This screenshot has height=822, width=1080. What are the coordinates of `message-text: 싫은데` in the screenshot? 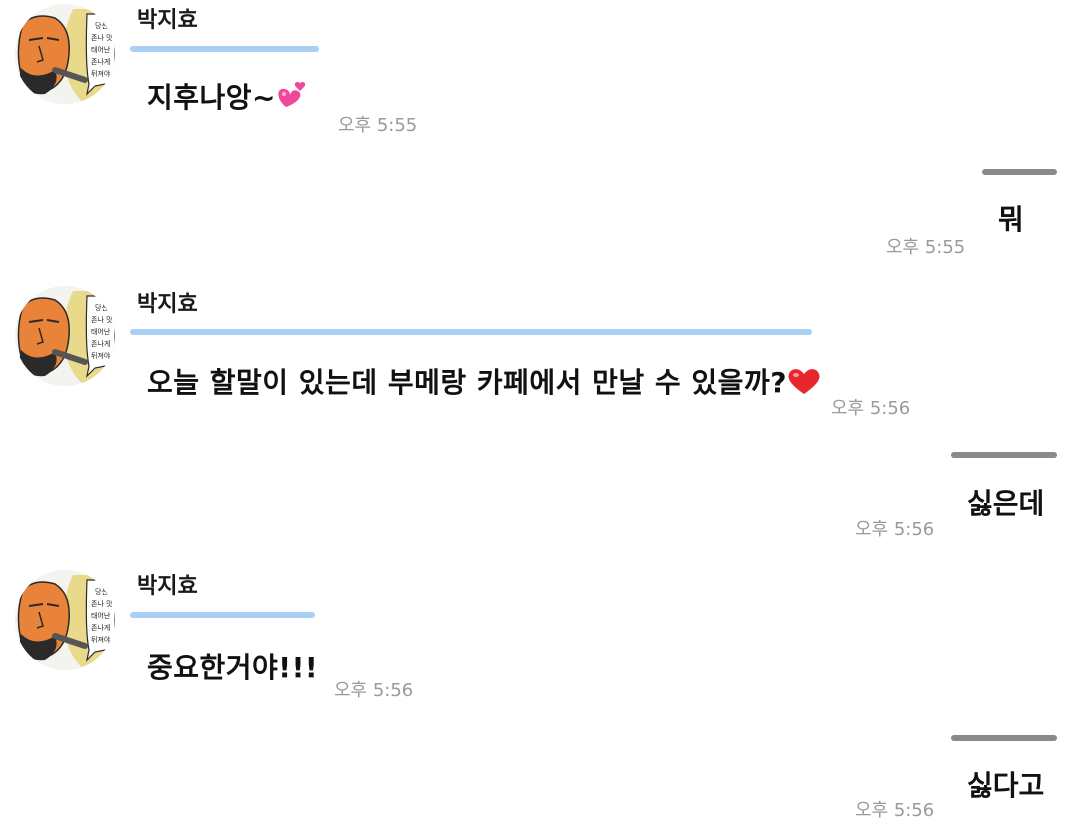 It's located at (1005, 502).